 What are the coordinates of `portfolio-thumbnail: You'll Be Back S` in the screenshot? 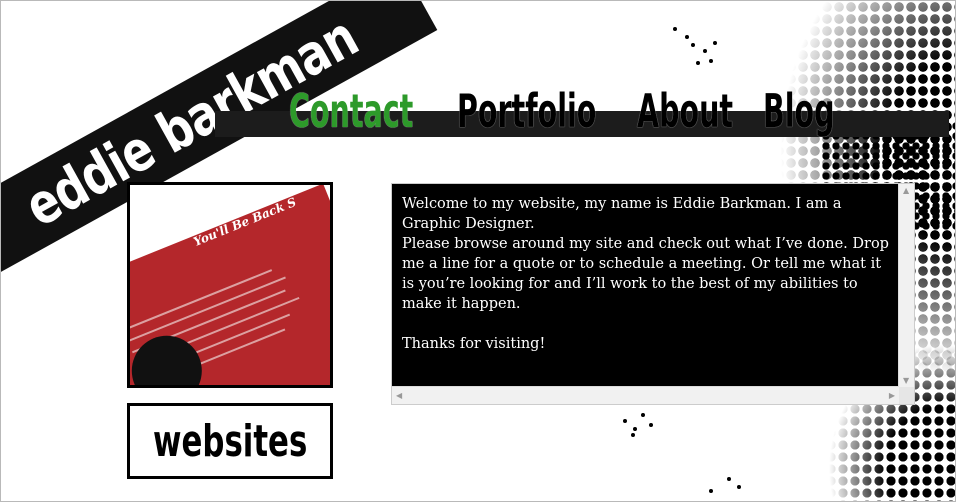 It's located at (230, 285).